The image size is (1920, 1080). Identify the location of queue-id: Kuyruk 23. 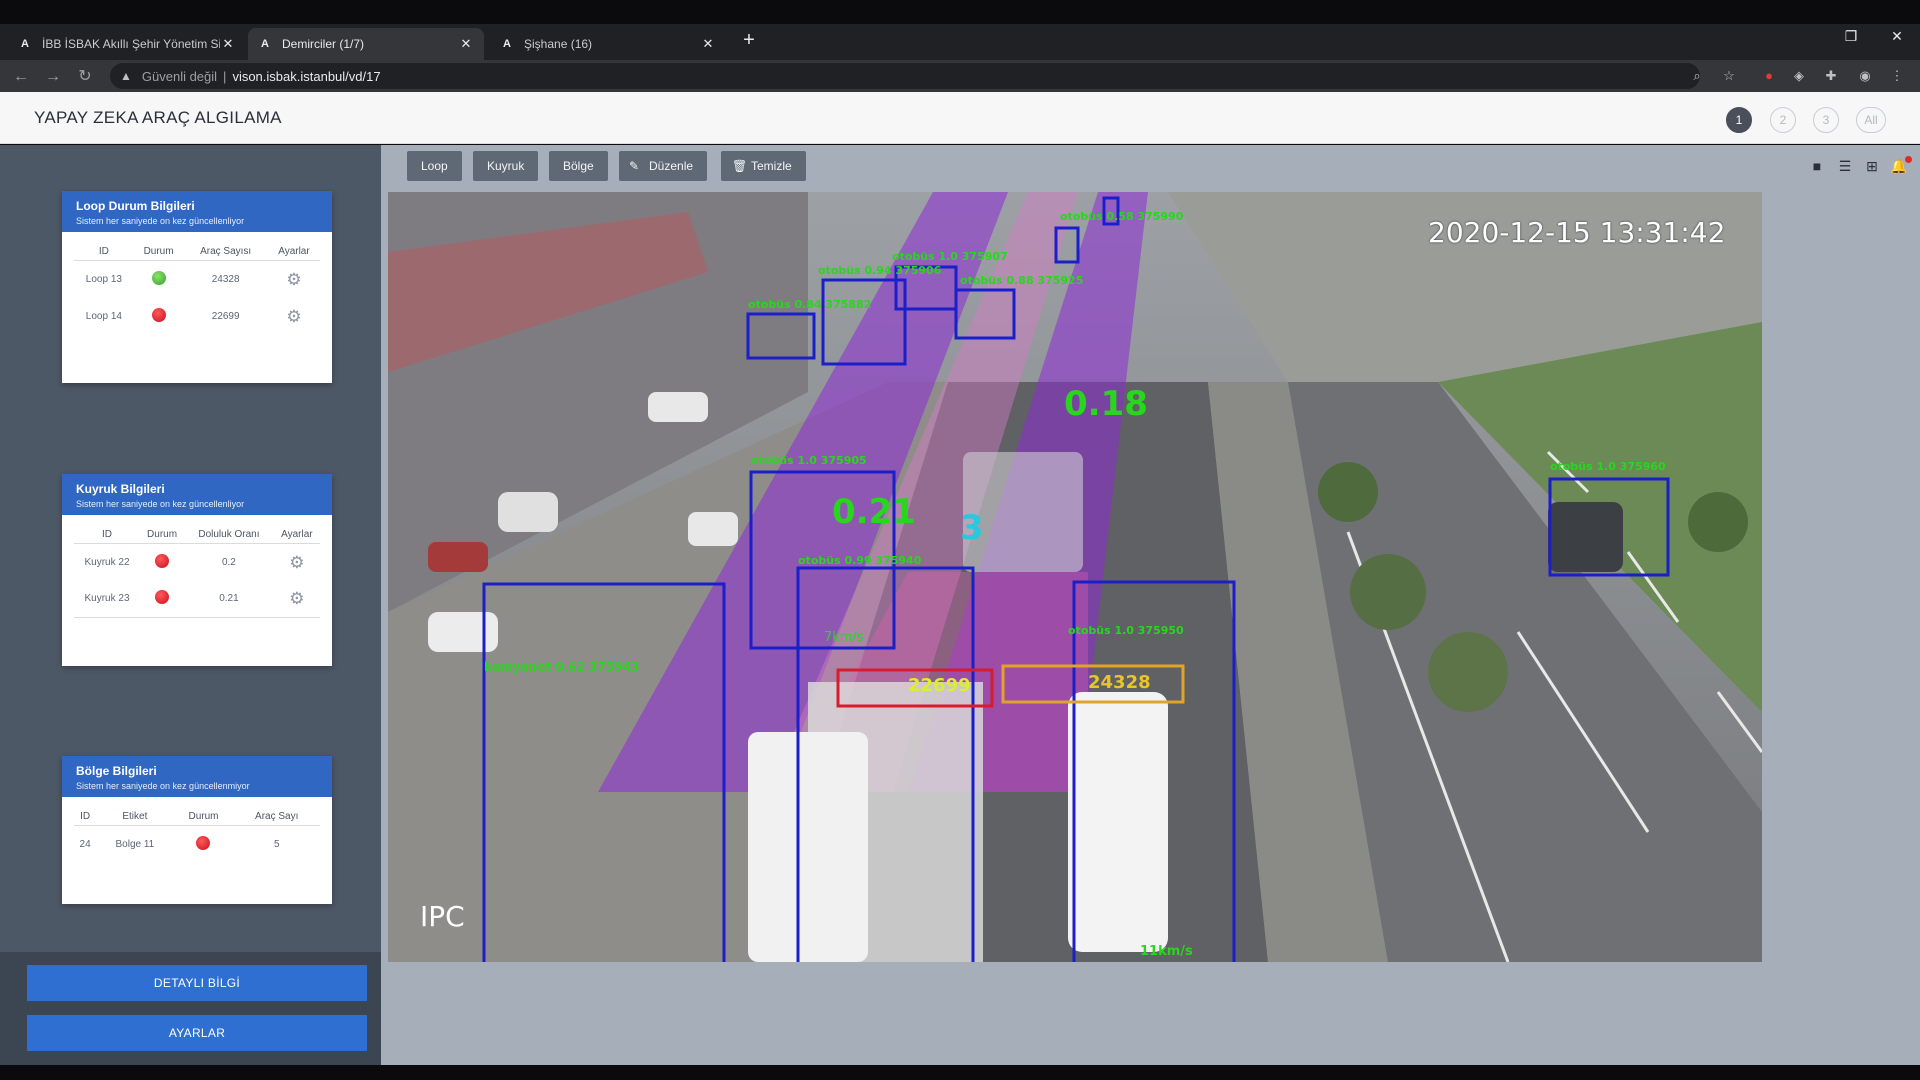
(107, 599).